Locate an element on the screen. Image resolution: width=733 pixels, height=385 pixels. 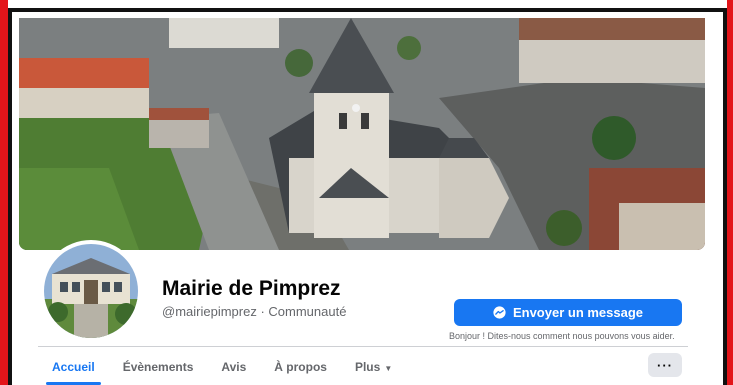
avatar is located at coordinates (91, 291).